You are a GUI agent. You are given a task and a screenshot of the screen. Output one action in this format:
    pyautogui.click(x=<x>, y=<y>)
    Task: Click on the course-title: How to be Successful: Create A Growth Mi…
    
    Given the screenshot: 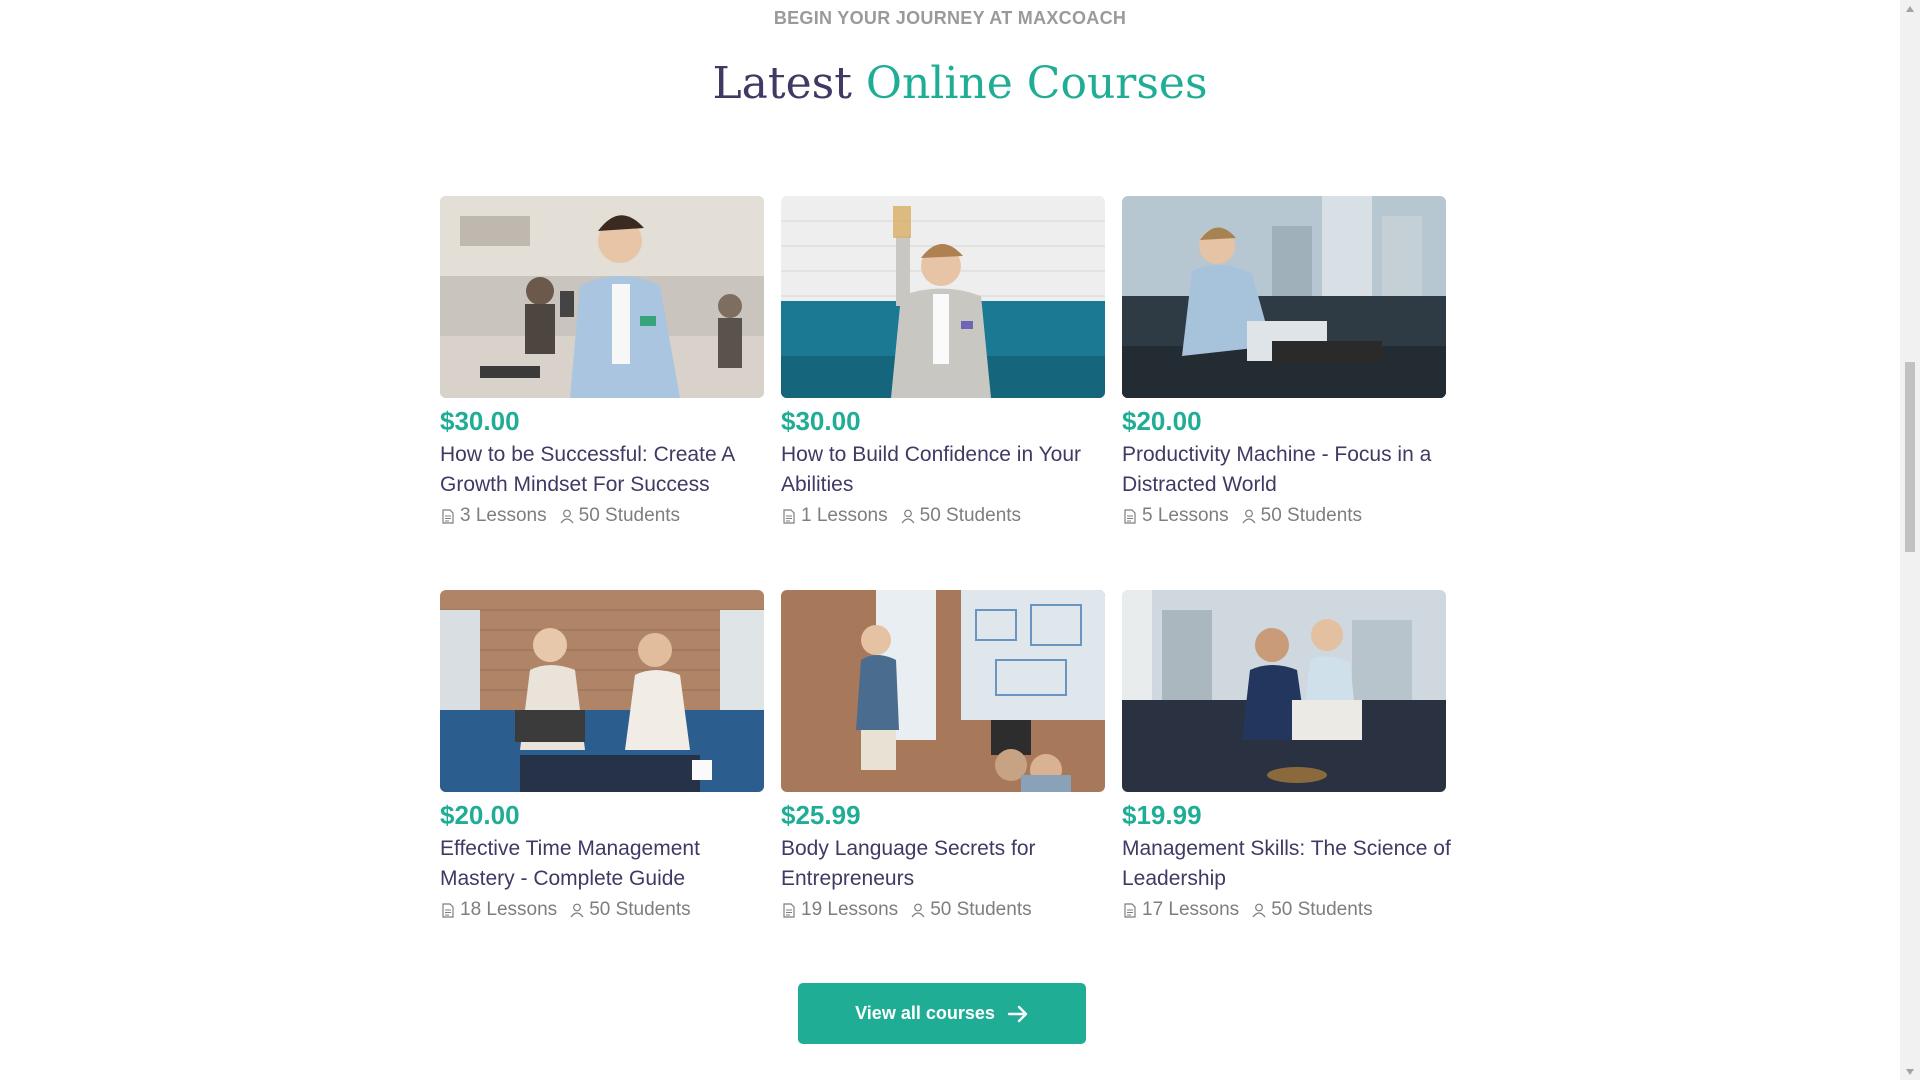 What is the action you would take?
    pyautogui.click(x=610, y=470)
    